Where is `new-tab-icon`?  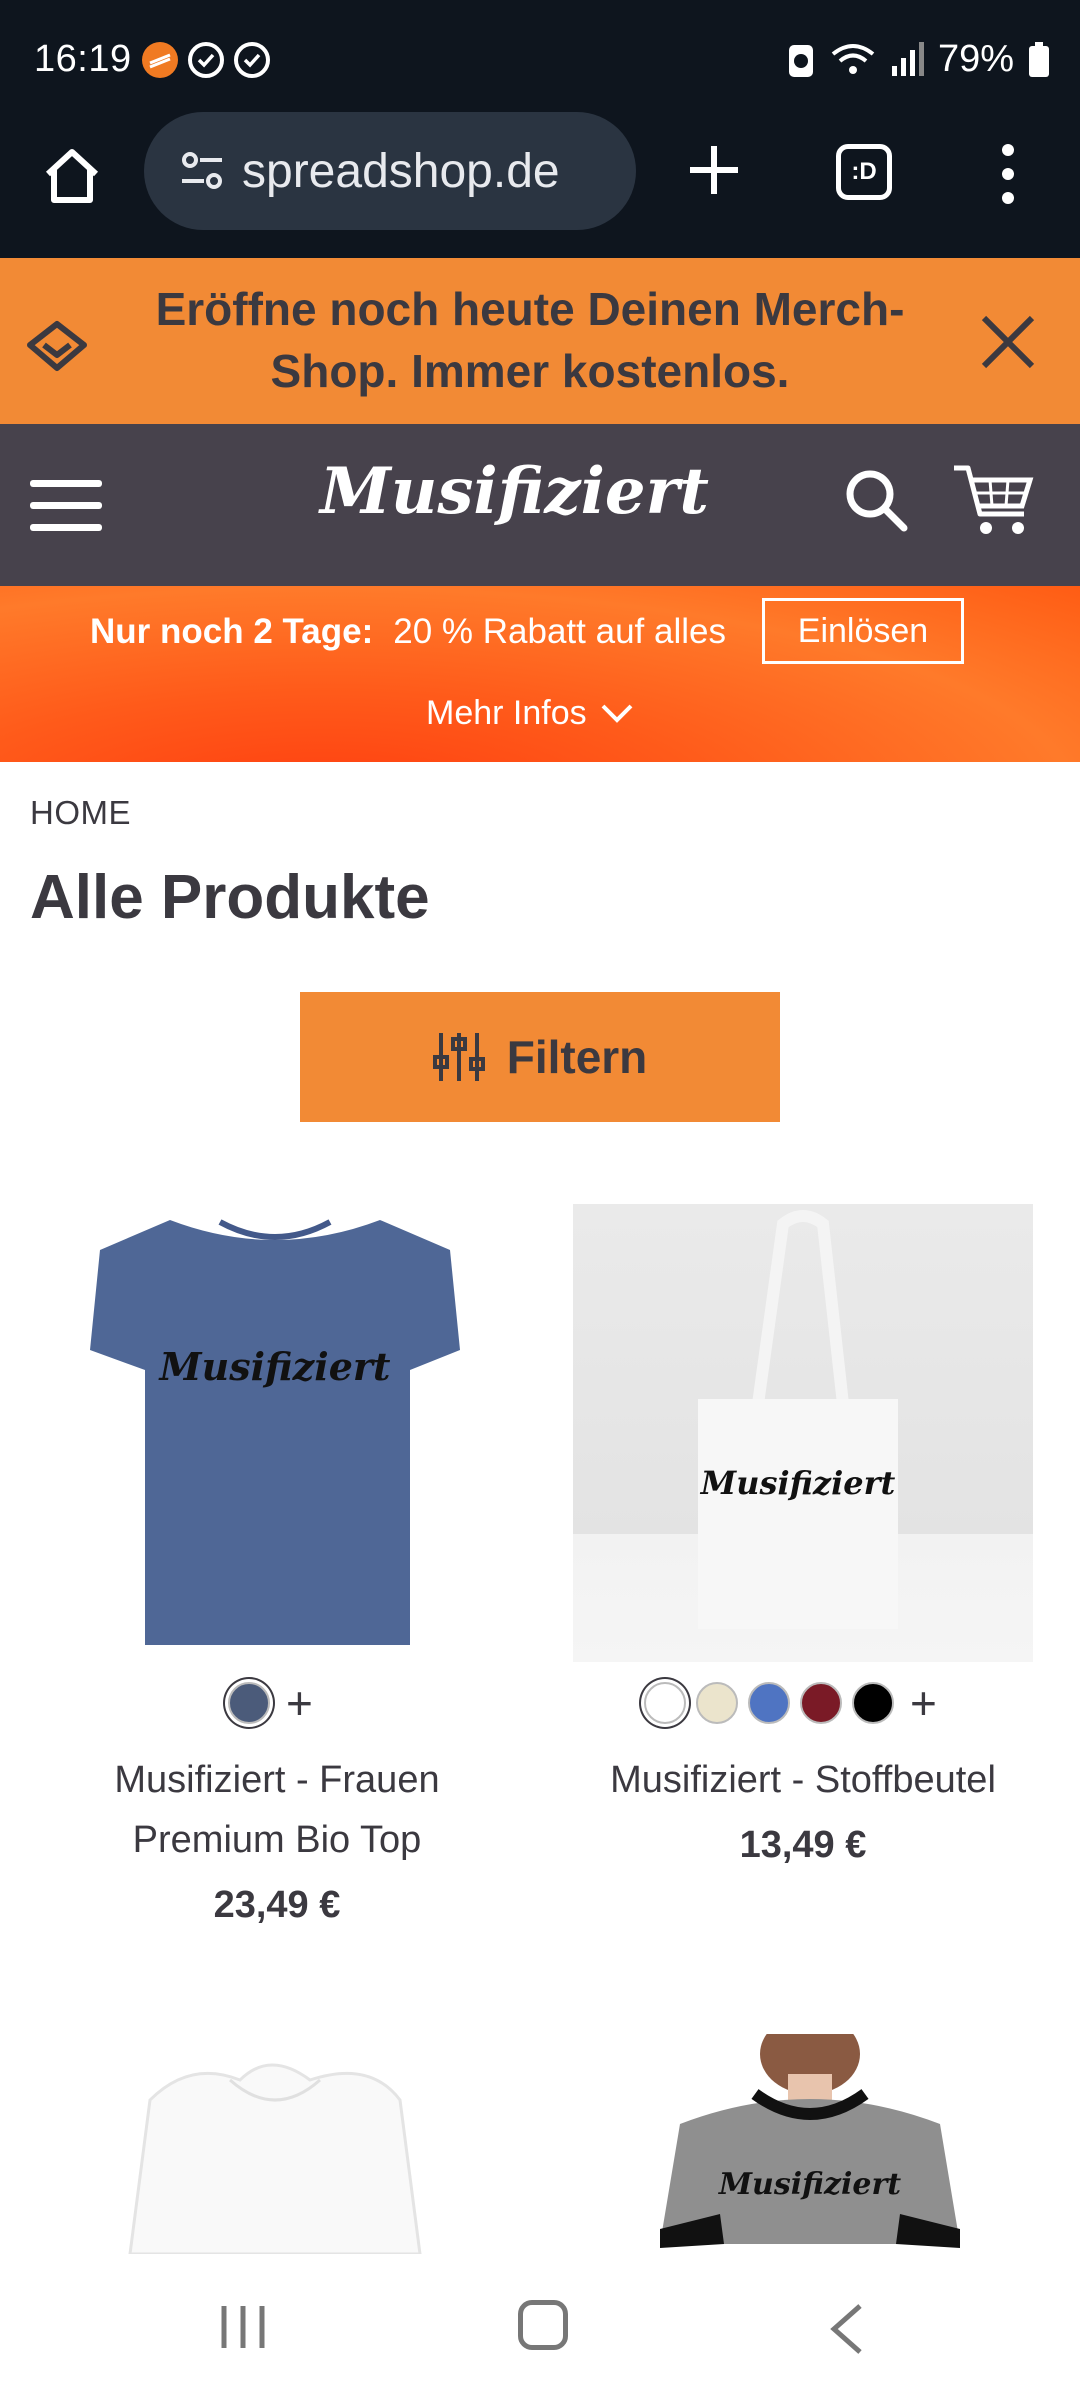
new-tab-icon is located at coordinates (714, 170).